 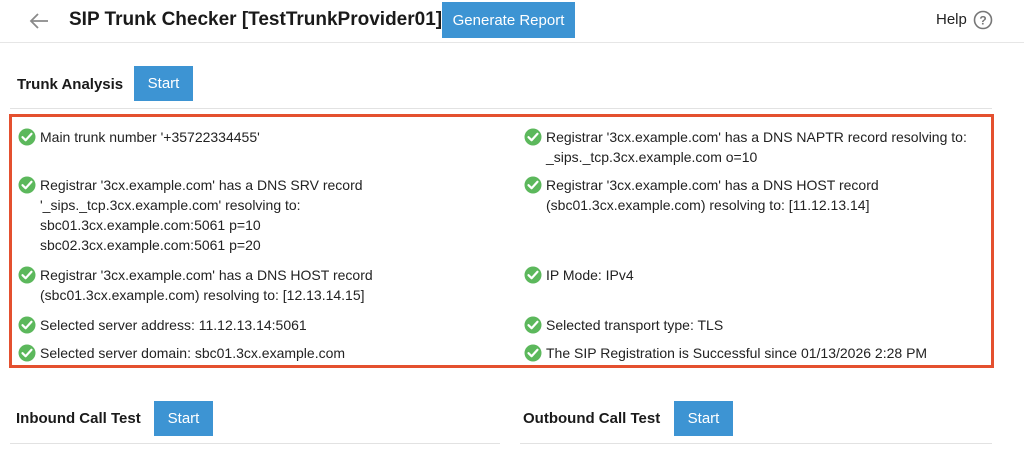 What do you see at coordinates (183, 418) in the screenshot?
I see `inbound-call-test-start-button: Start` at bounding box center [183, 418].